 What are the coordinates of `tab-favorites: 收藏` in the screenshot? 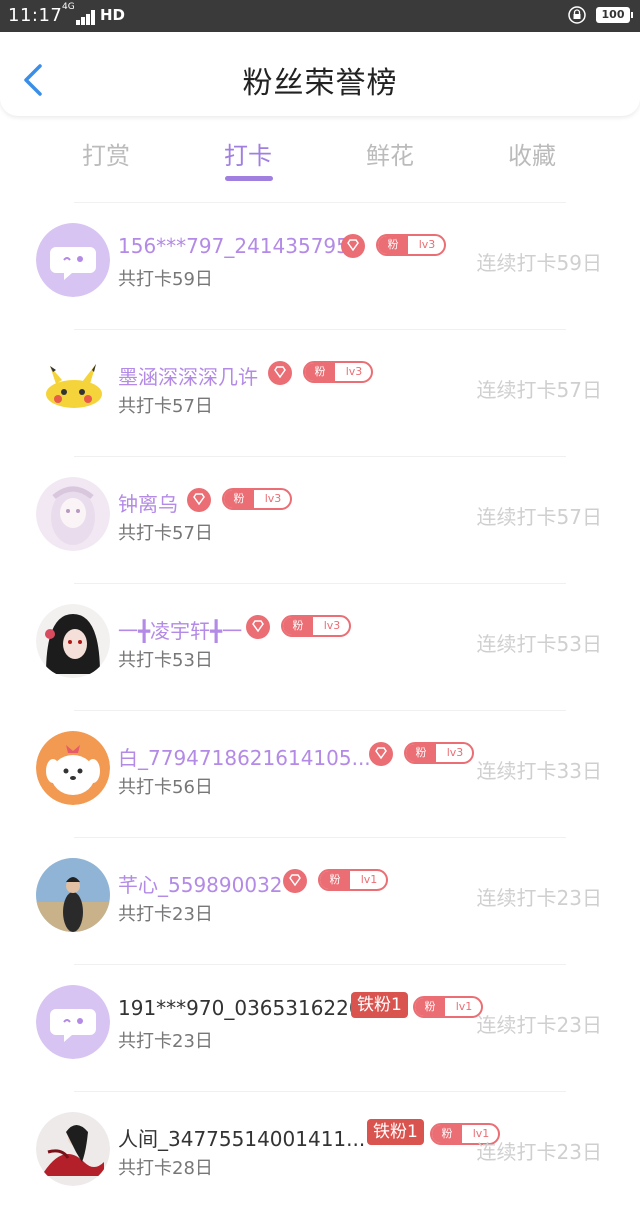 It's located at (532, 153).